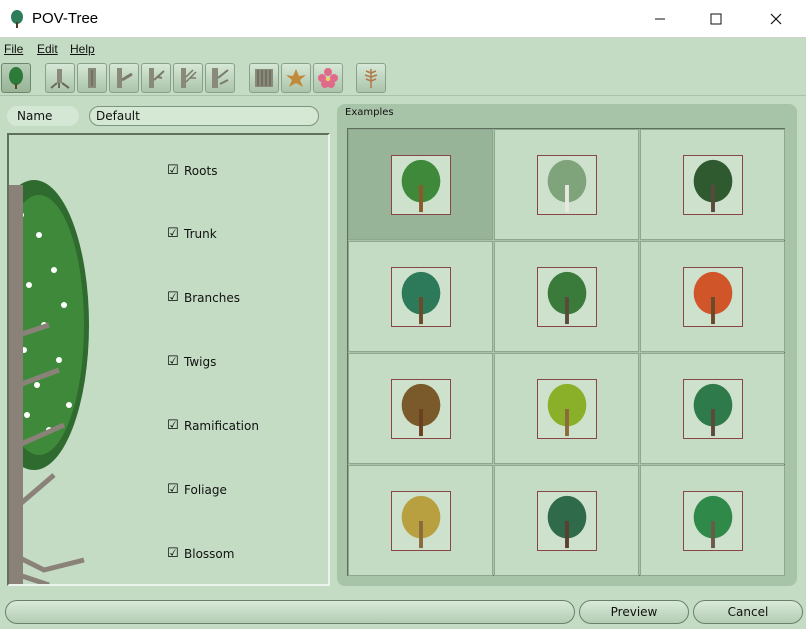  I want to click on cypress-tree-icon, so click(420, 520).